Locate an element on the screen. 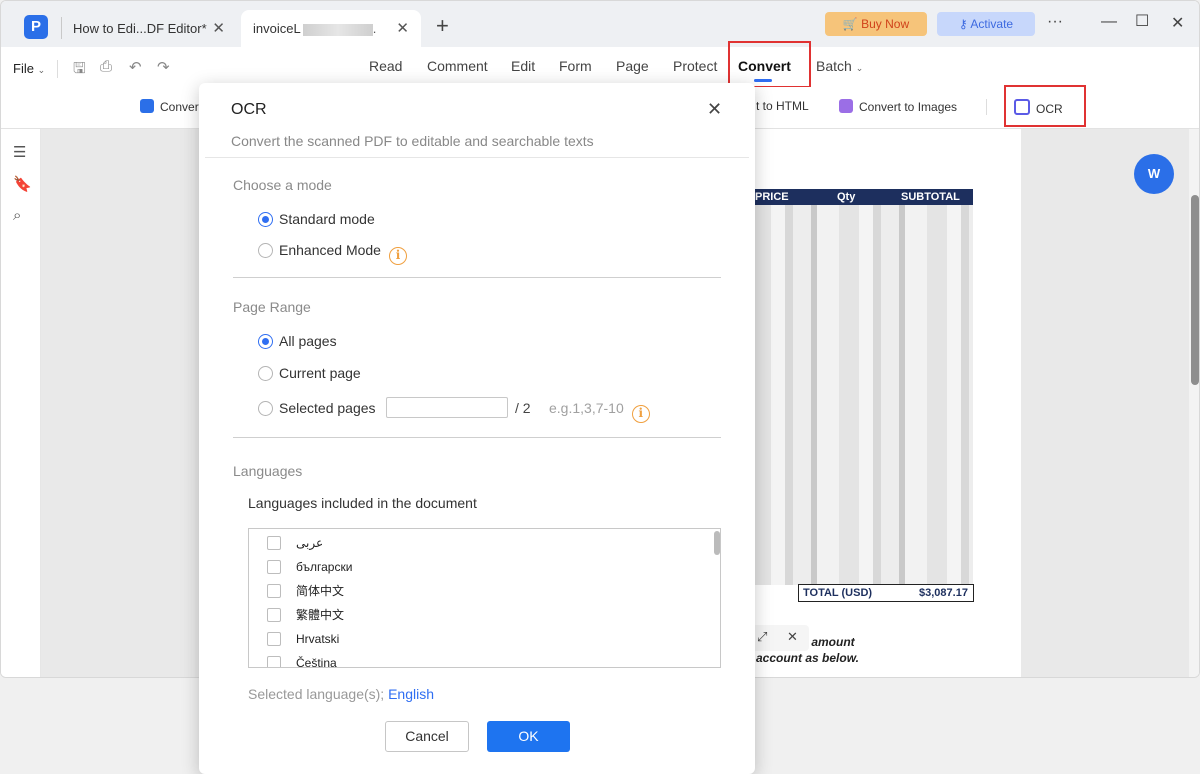  app-logo-icon: P is located at coordinates (36, 27).